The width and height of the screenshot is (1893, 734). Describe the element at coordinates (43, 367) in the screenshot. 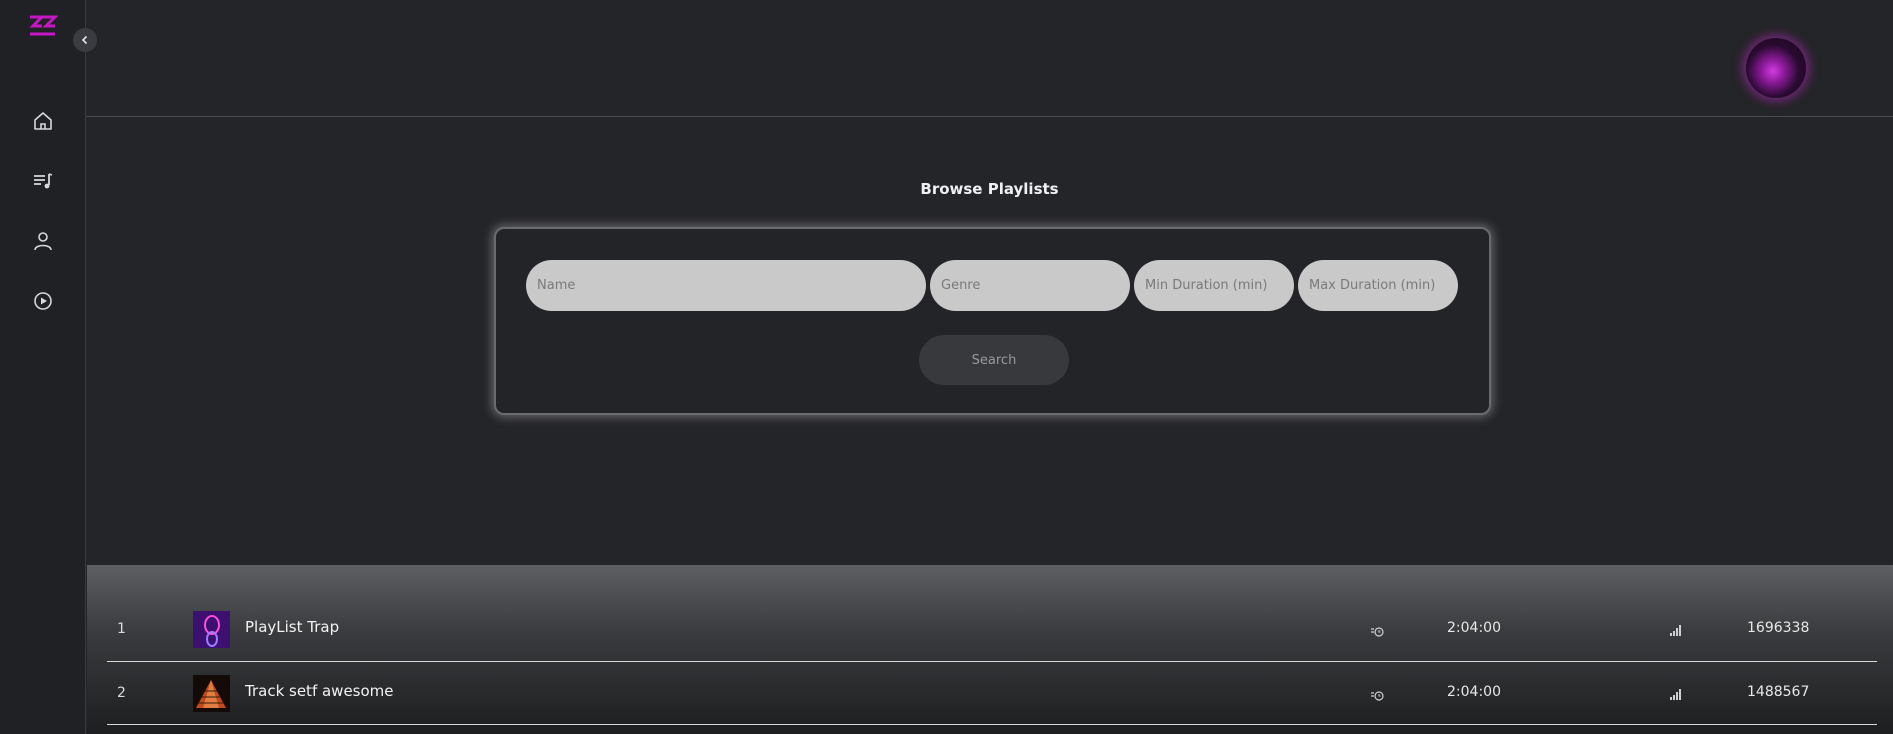

I see `sidebar` at that location.